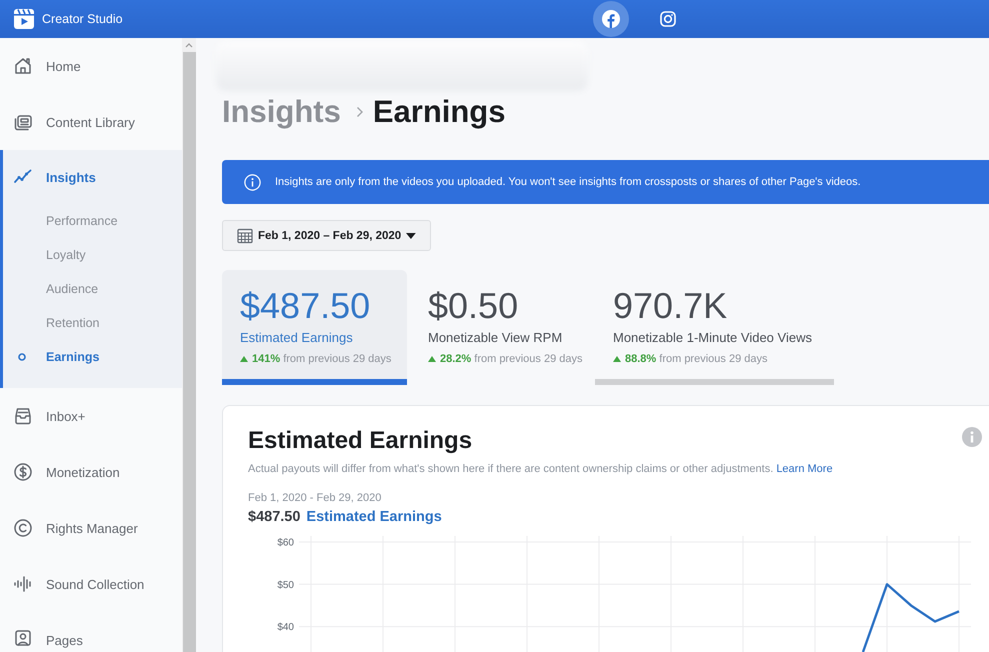 The image size is (989, 652). I want to click on metric-tab: $0.50 Monetizable View RPM 28.2% from previous 29 days, so click(501, 327).